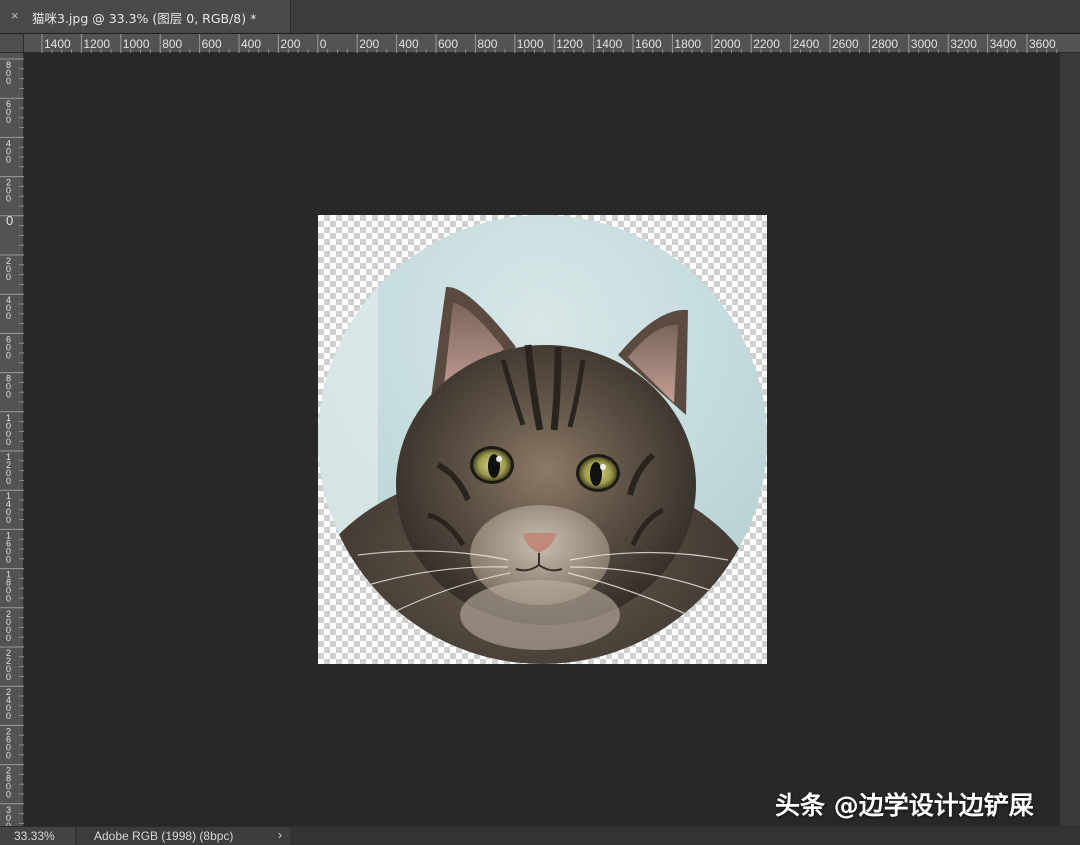 The image size is (1080, 845). Describe the element at coordinates (8, 469) in the screenshot. I see `vruler-tick-label: 1200` at that location.